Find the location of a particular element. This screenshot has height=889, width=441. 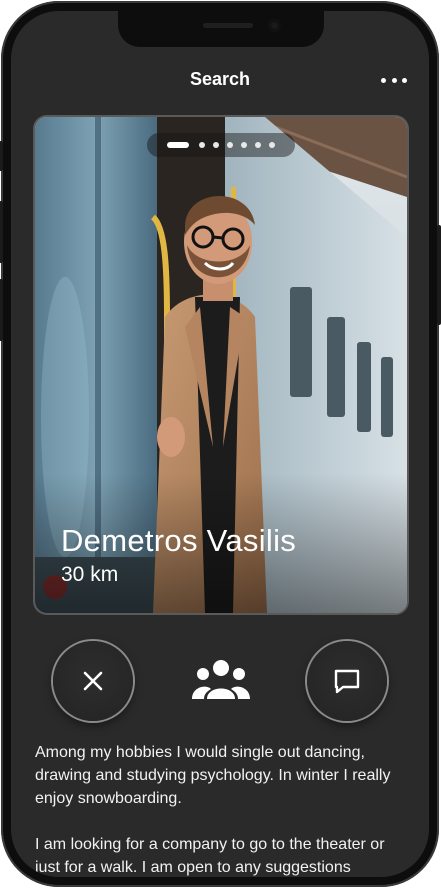

power-button is located at coordinates (439, 275).